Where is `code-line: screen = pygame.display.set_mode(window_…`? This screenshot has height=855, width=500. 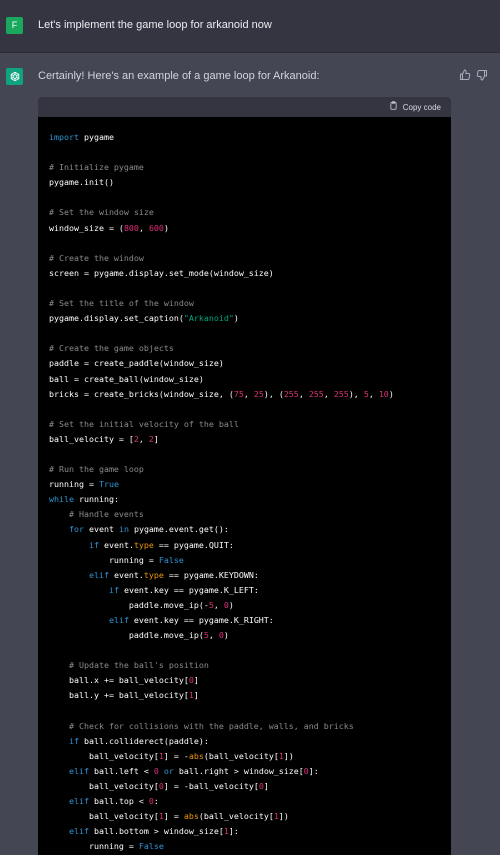
code-line: screen = pygame.display.set_mode(window_… is located at coordinates (250, 273).